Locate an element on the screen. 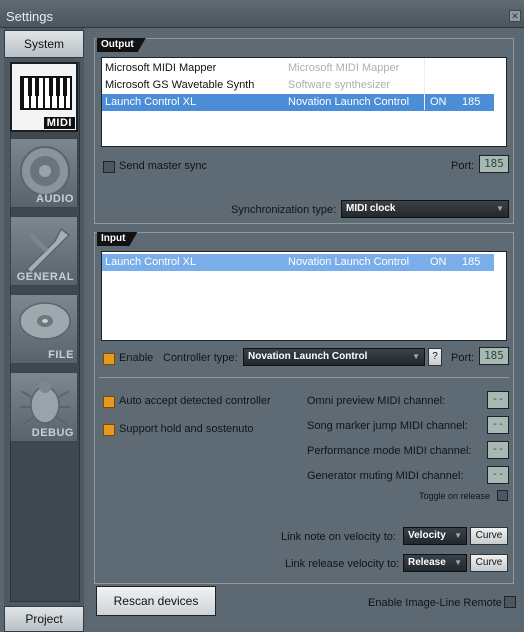 This screenshot has width=524, height=632. auto-accept-label: Auto accept detected controller is located at coordinates (195, 401).